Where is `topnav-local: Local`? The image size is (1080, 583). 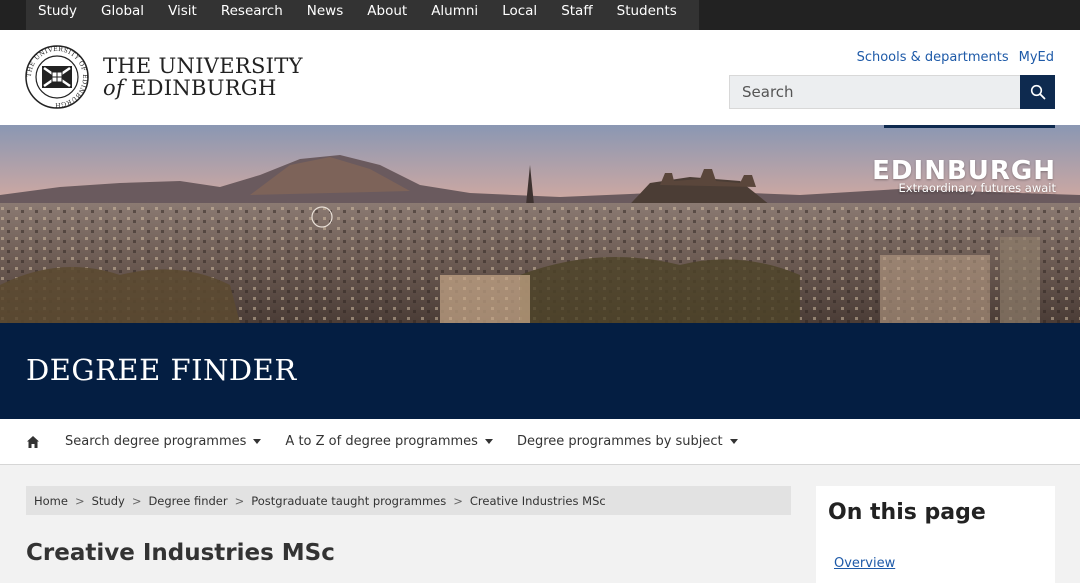
topnav-local: Local is located at coordinates (519, 15).